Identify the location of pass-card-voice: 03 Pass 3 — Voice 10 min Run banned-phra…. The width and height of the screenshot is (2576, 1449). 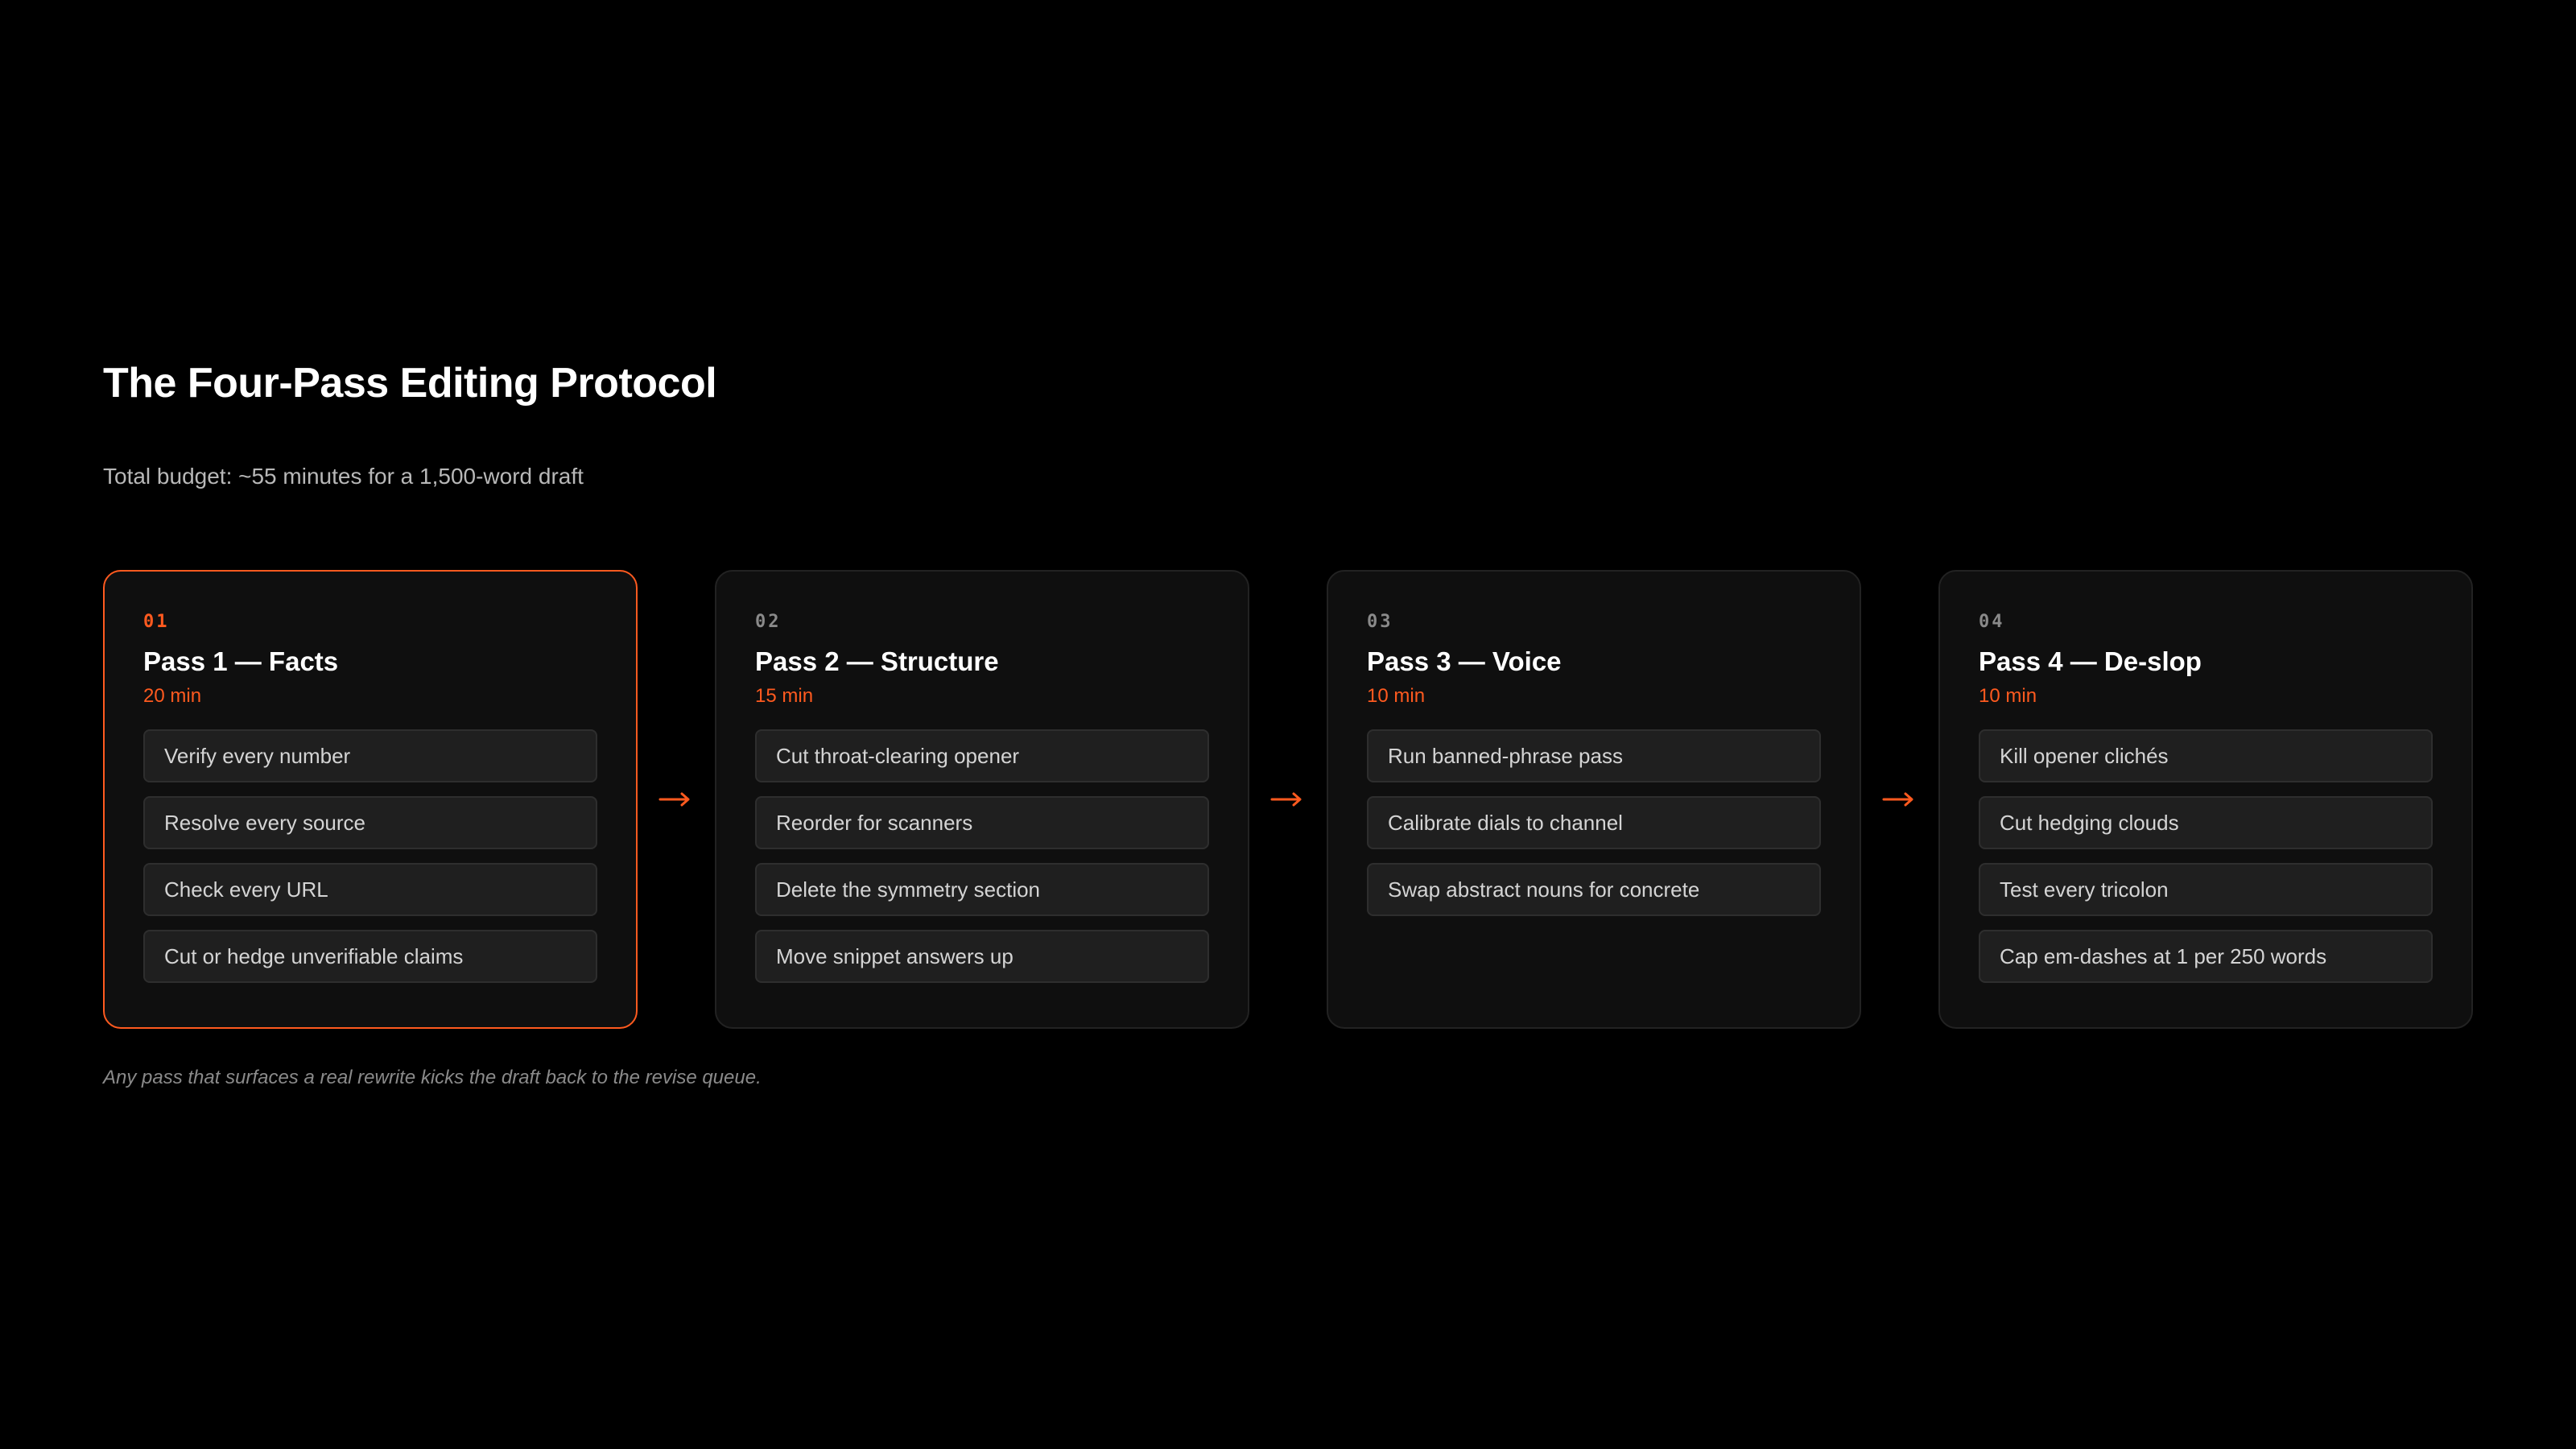
(1594, 799).